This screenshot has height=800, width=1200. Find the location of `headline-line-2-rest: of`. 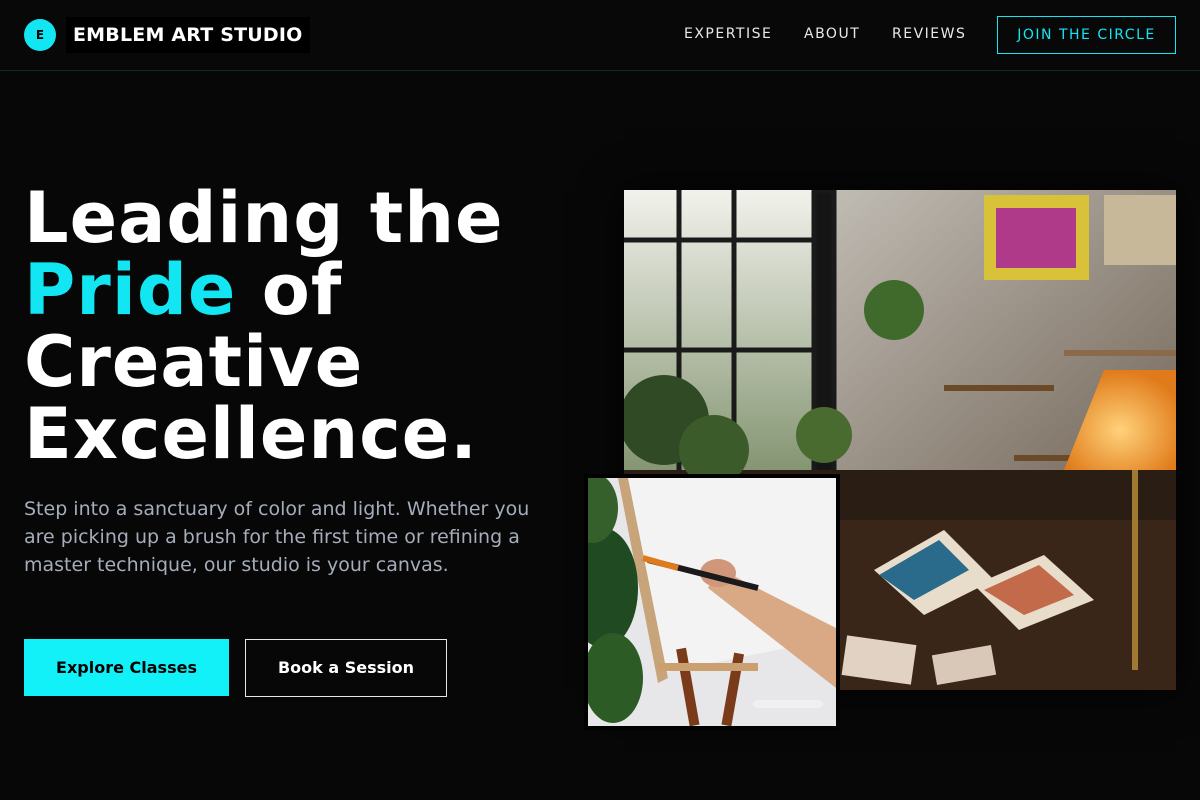

headline-line-2-rest: of is located at coordinates (289, 290).